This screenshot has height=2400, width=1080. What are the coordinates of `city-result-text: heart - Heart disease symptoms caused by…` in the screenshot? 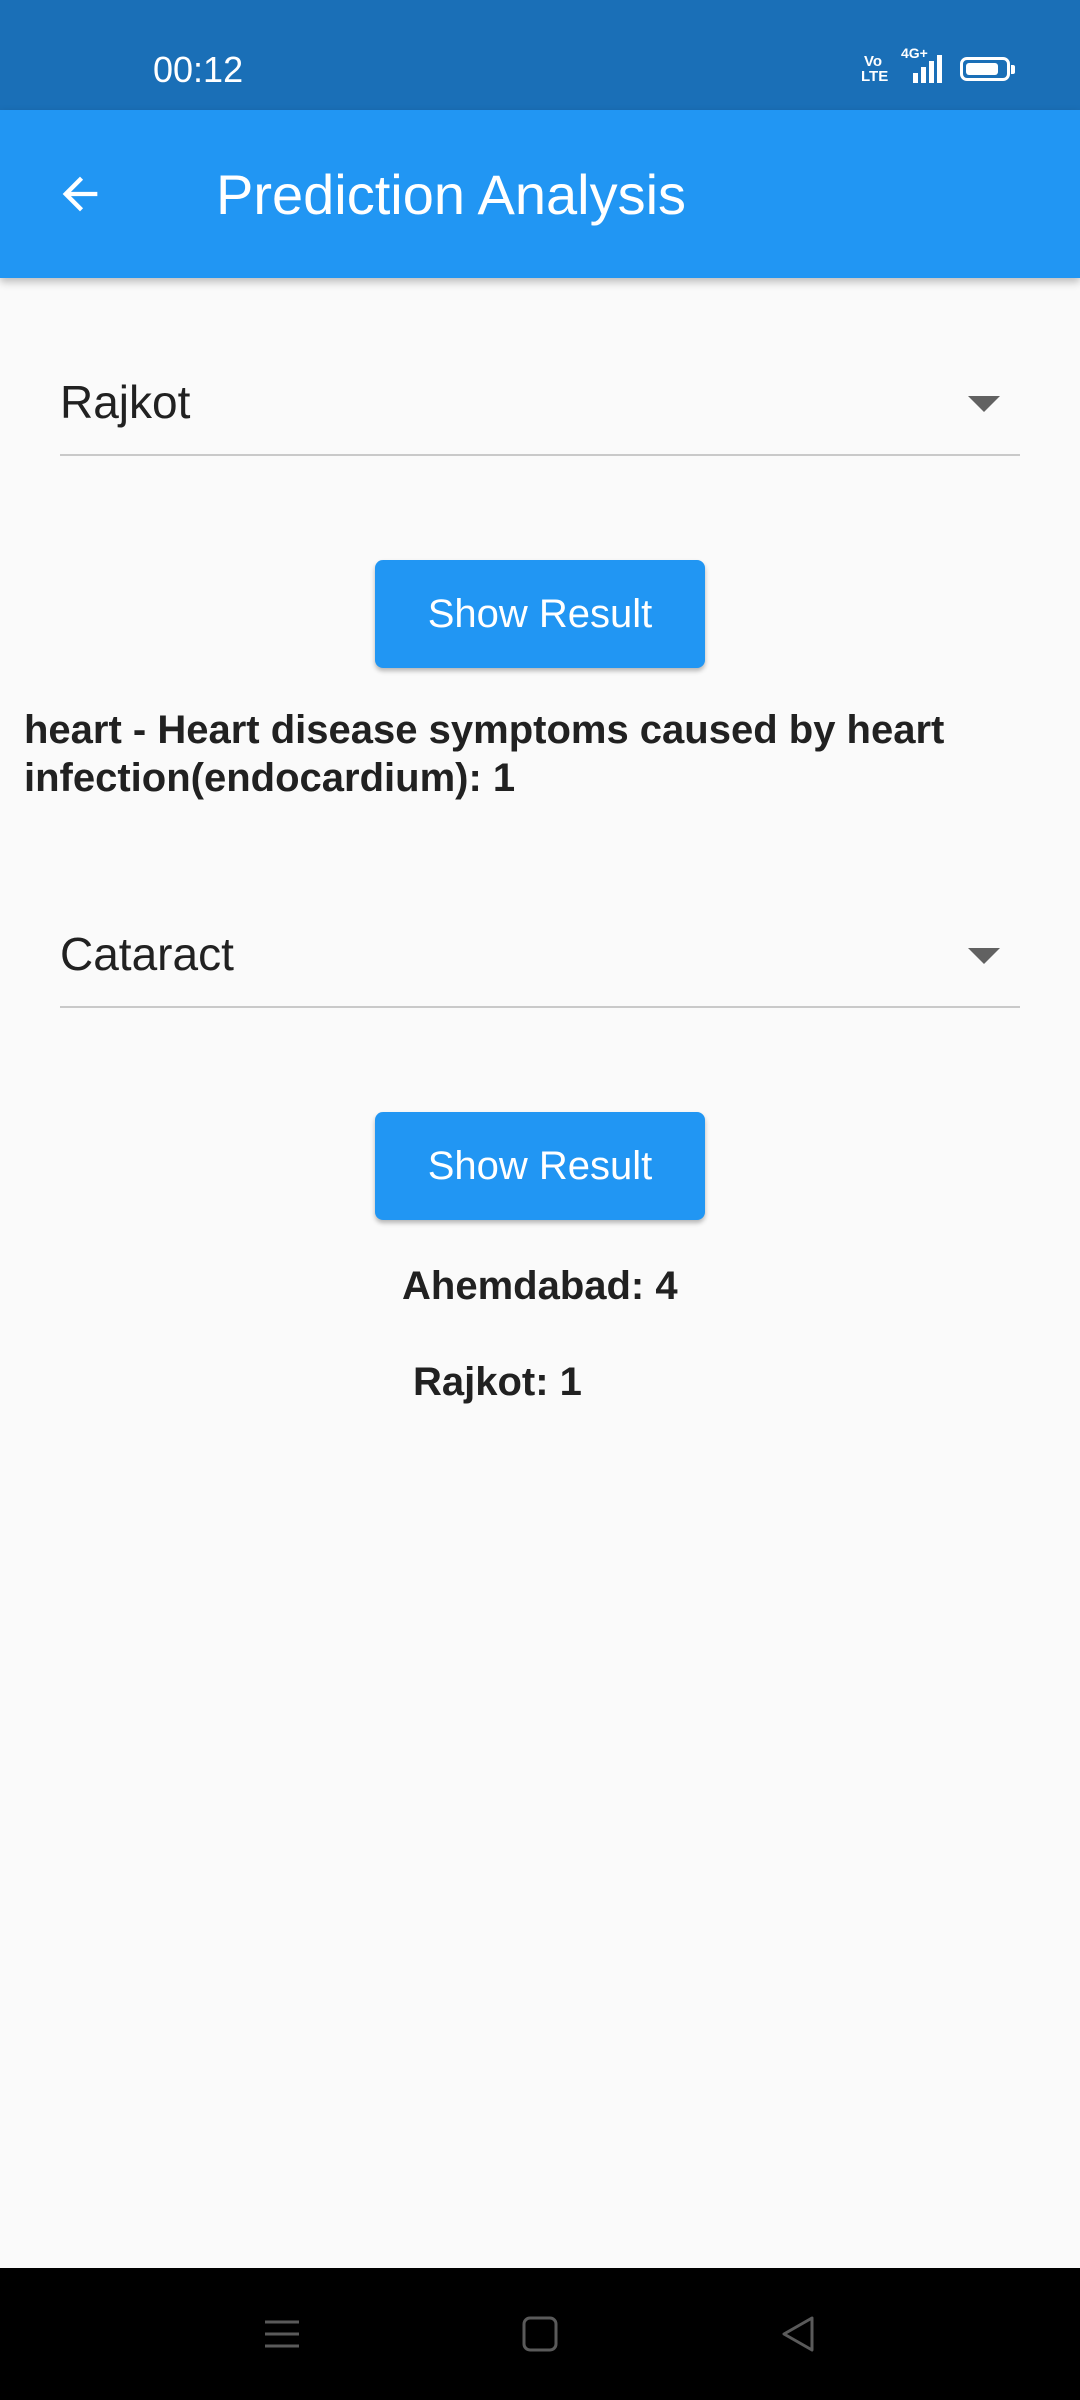 It's located at (484, 754).